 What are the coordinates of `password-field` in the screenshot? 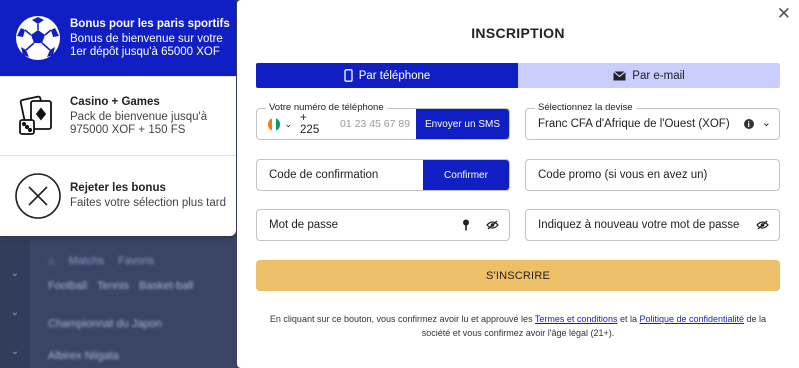 It's located at (383, 225).